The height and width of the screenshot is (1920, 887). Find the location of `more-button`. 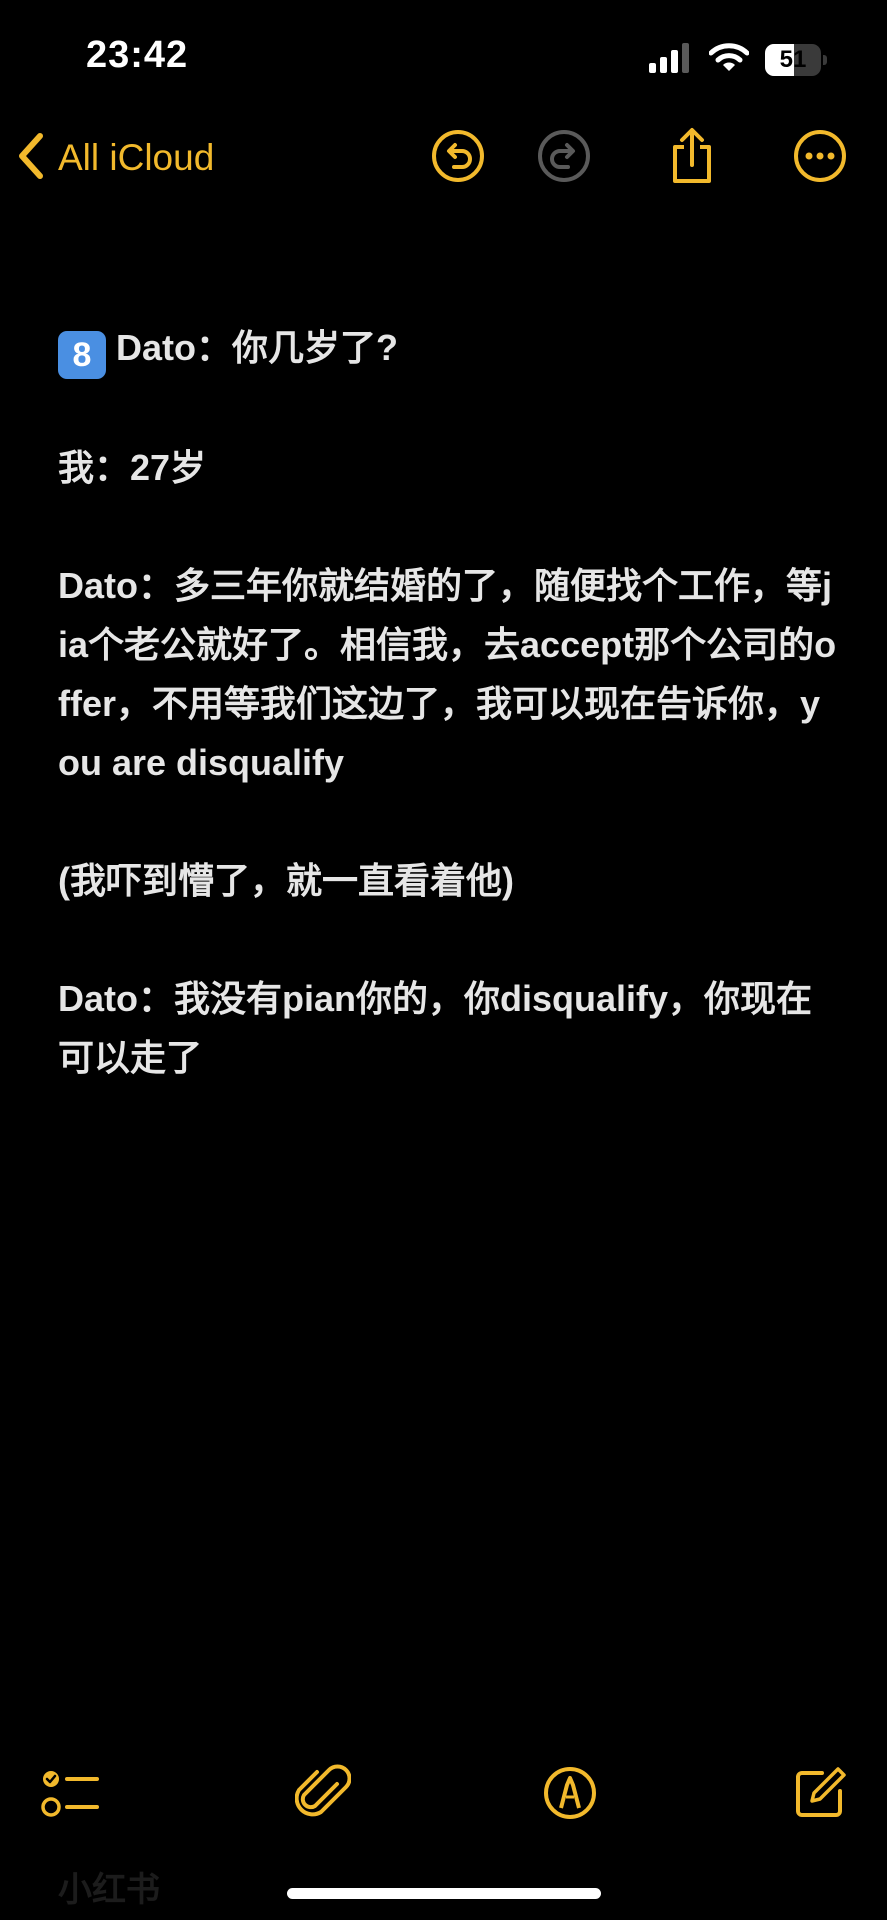

more-button is located at coordinates (820, 158).